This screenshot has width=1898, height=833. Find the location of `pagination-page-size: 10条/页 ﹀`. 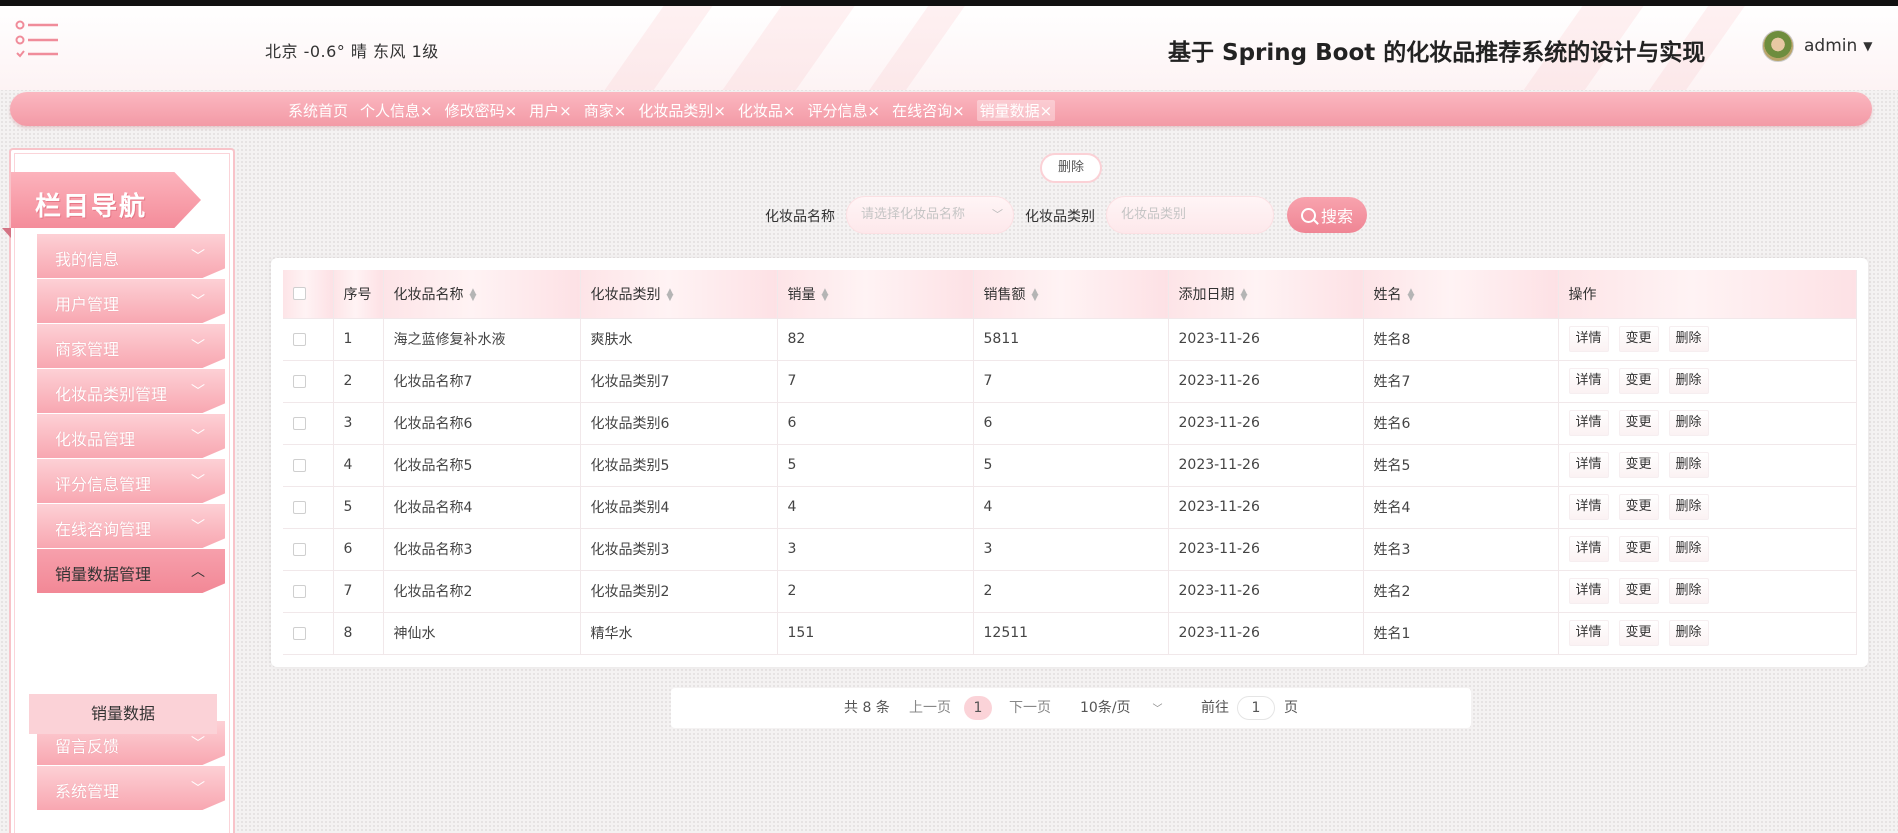

pagination-page-size: 10条/页 ﹀ is located at coordinates (1121, 709).